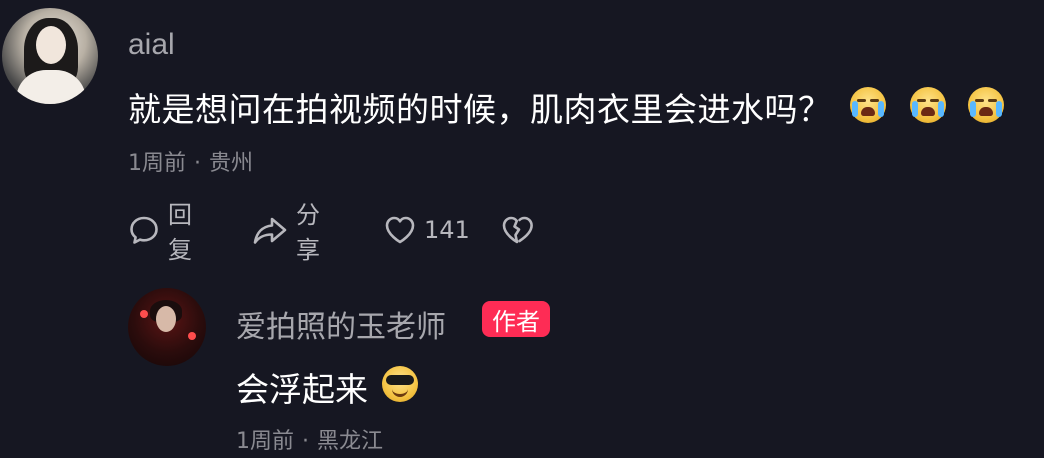 This screenshot has height=458, width=1044. I want to click on avatar, so click(50, 56).